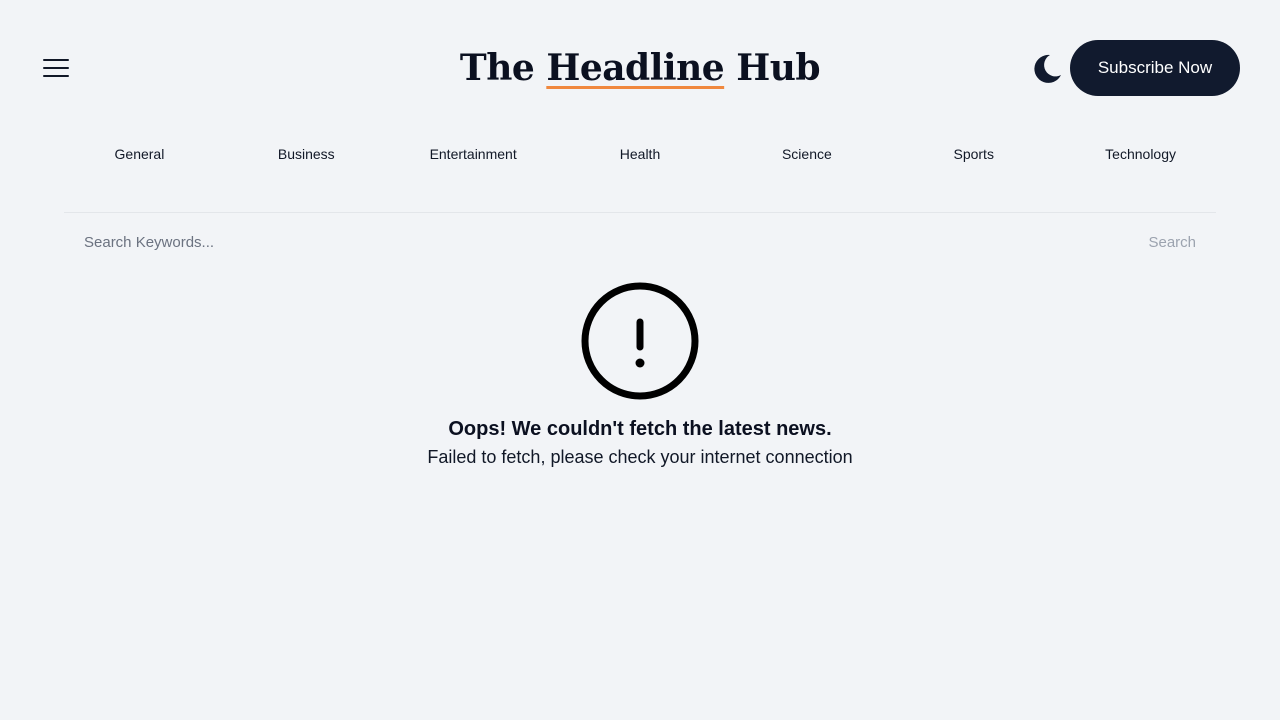 The width and height of the screenshot is (1280, 720). I want to click on search-input, so click(584, 242).